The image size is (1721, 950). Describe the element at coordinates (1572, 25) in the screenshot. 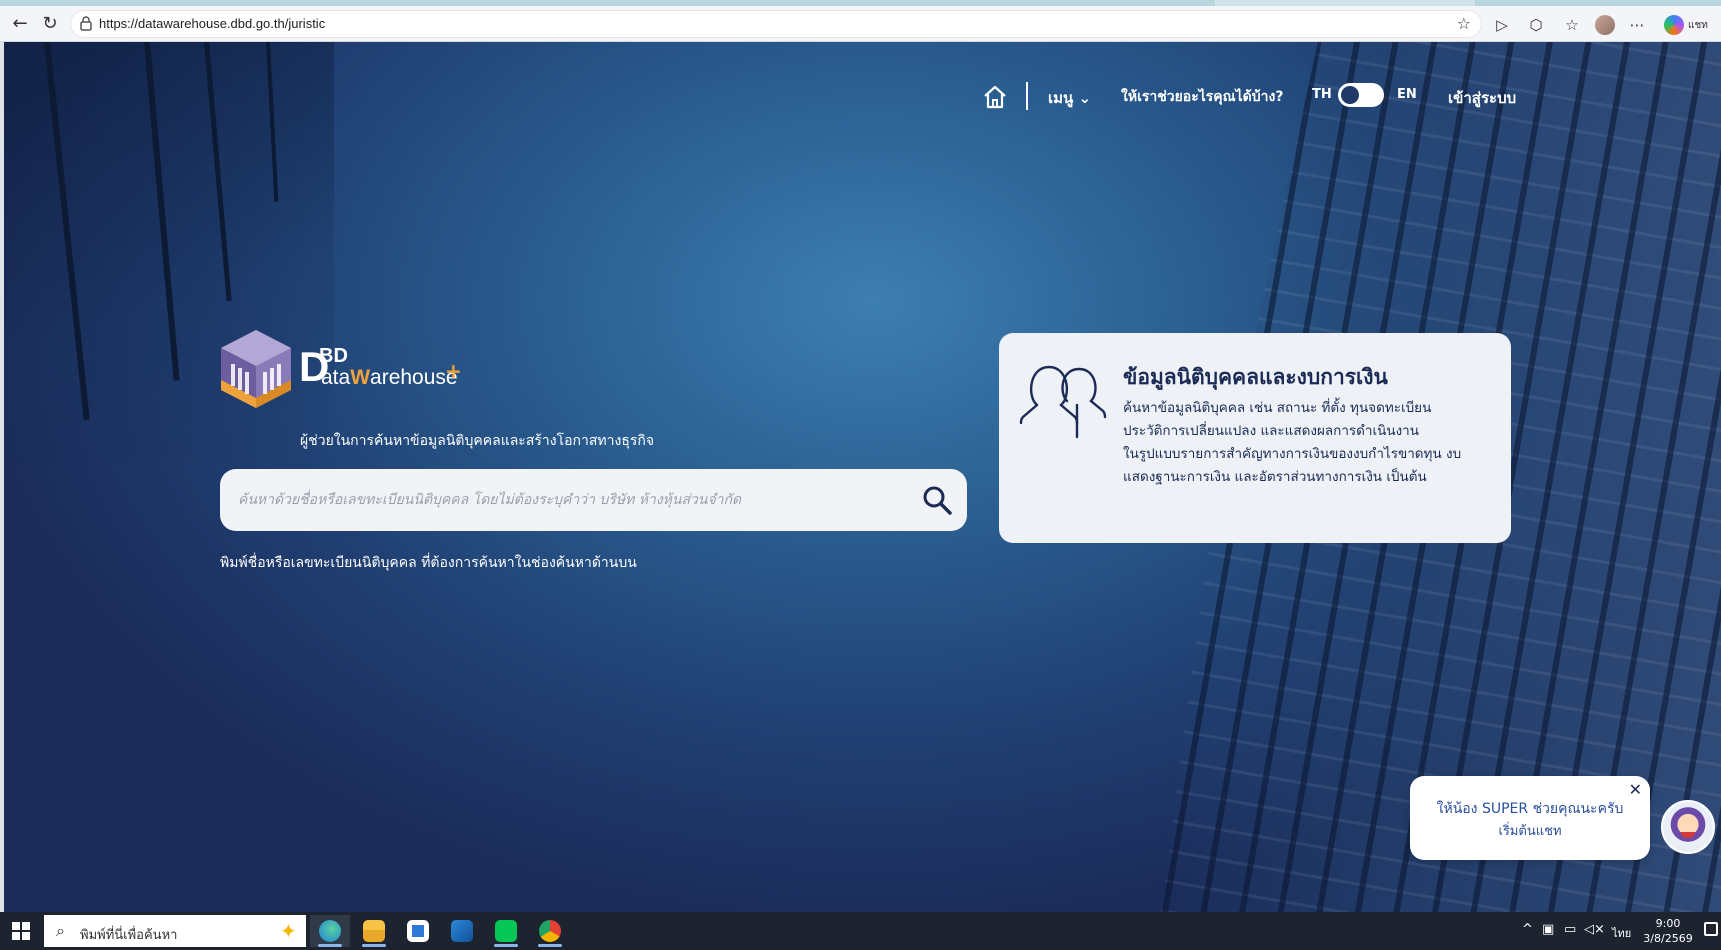

I see `favorites-list-icon: ☆` at that location.